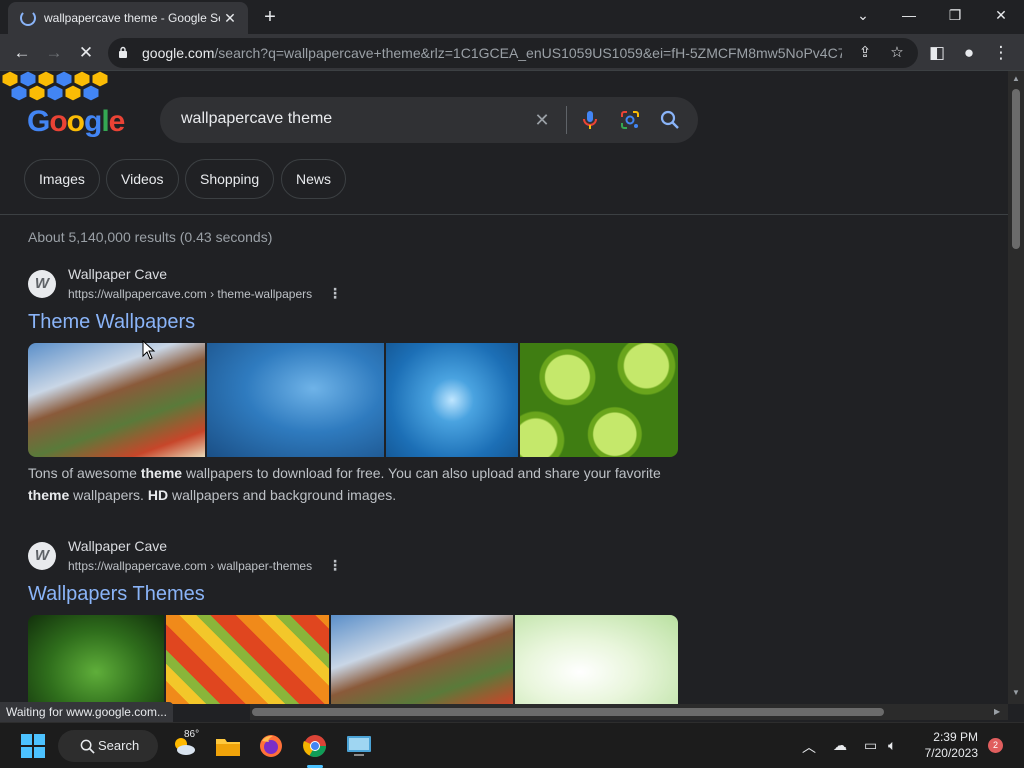 Image resolution: width=1024 pixels, height=768 pixels. I want to click on menu-kebab-icon: ⋮, so click(1001, 53).